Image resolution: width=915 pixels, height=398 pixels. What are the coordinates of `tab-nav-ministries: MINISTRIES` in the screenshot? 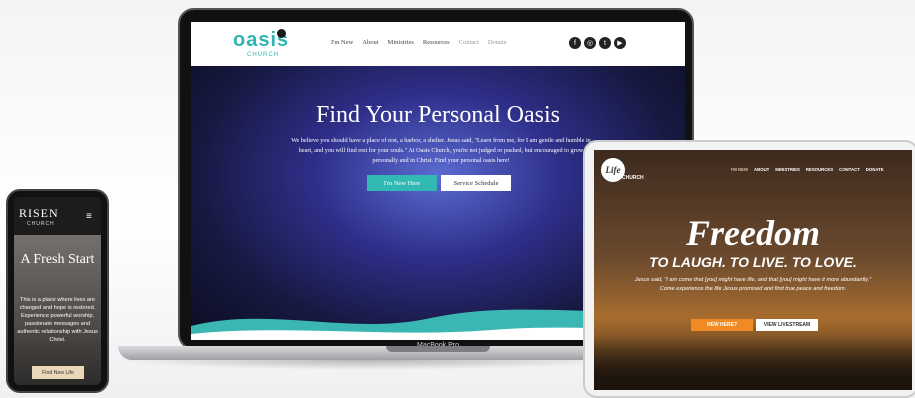 It's located at (787, 169).